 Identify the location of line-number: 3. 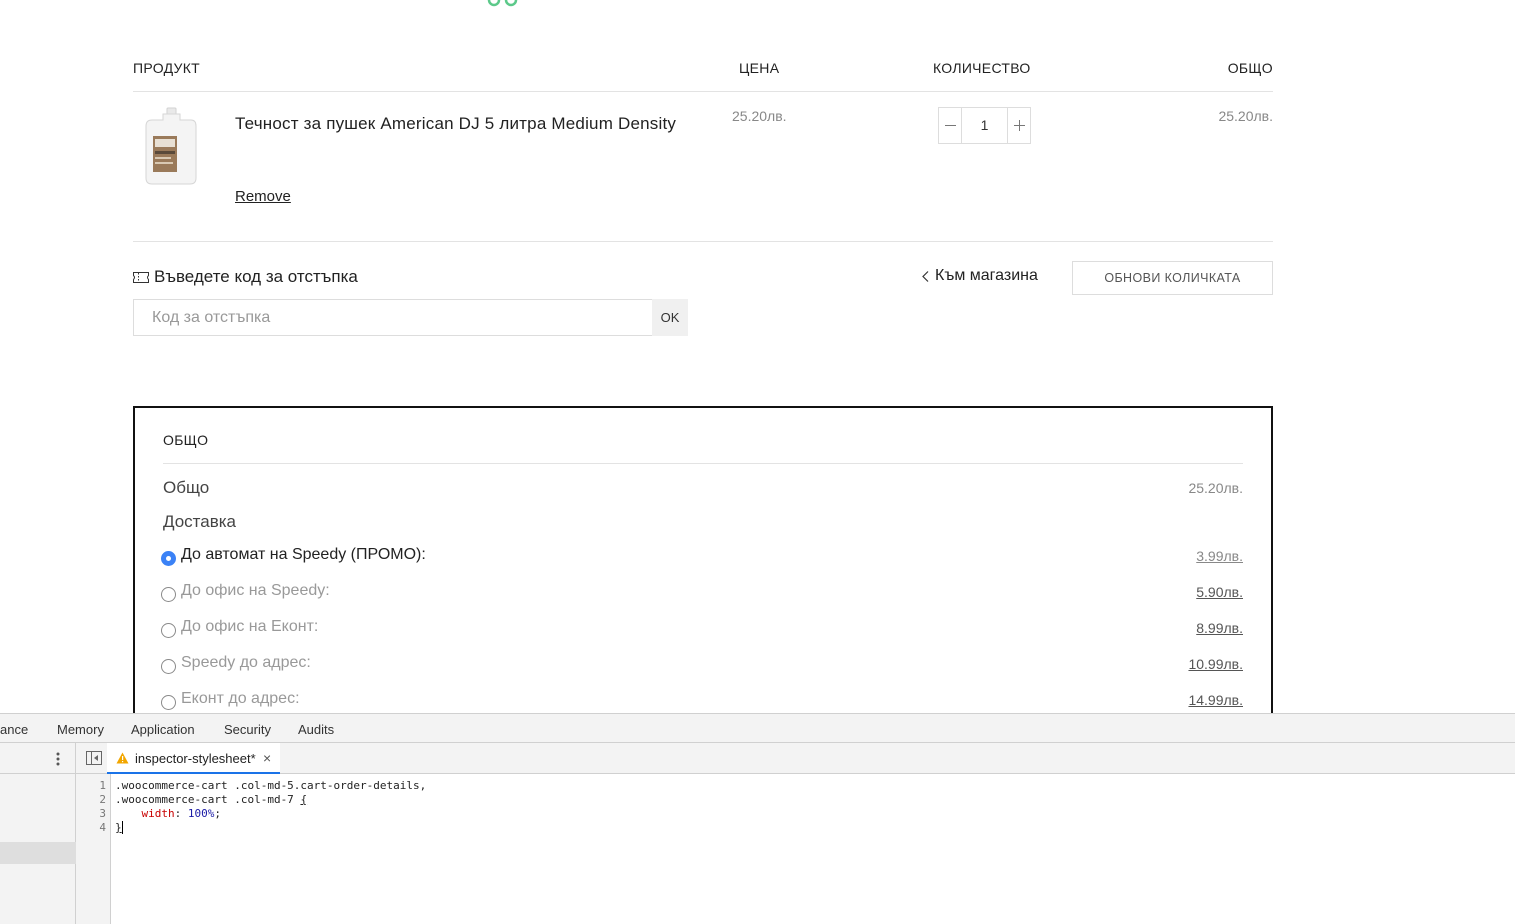
(102, 813).